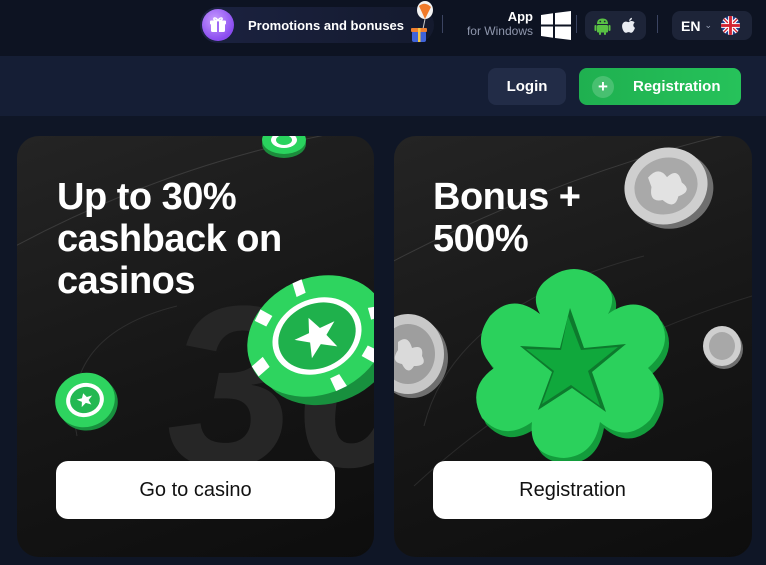 This screenshot has width=766, height=565. What do you see at coordinates (499, 31) in the screenshot?
I see `app-subtitle: for Windows` at bounding box center [499, 31].